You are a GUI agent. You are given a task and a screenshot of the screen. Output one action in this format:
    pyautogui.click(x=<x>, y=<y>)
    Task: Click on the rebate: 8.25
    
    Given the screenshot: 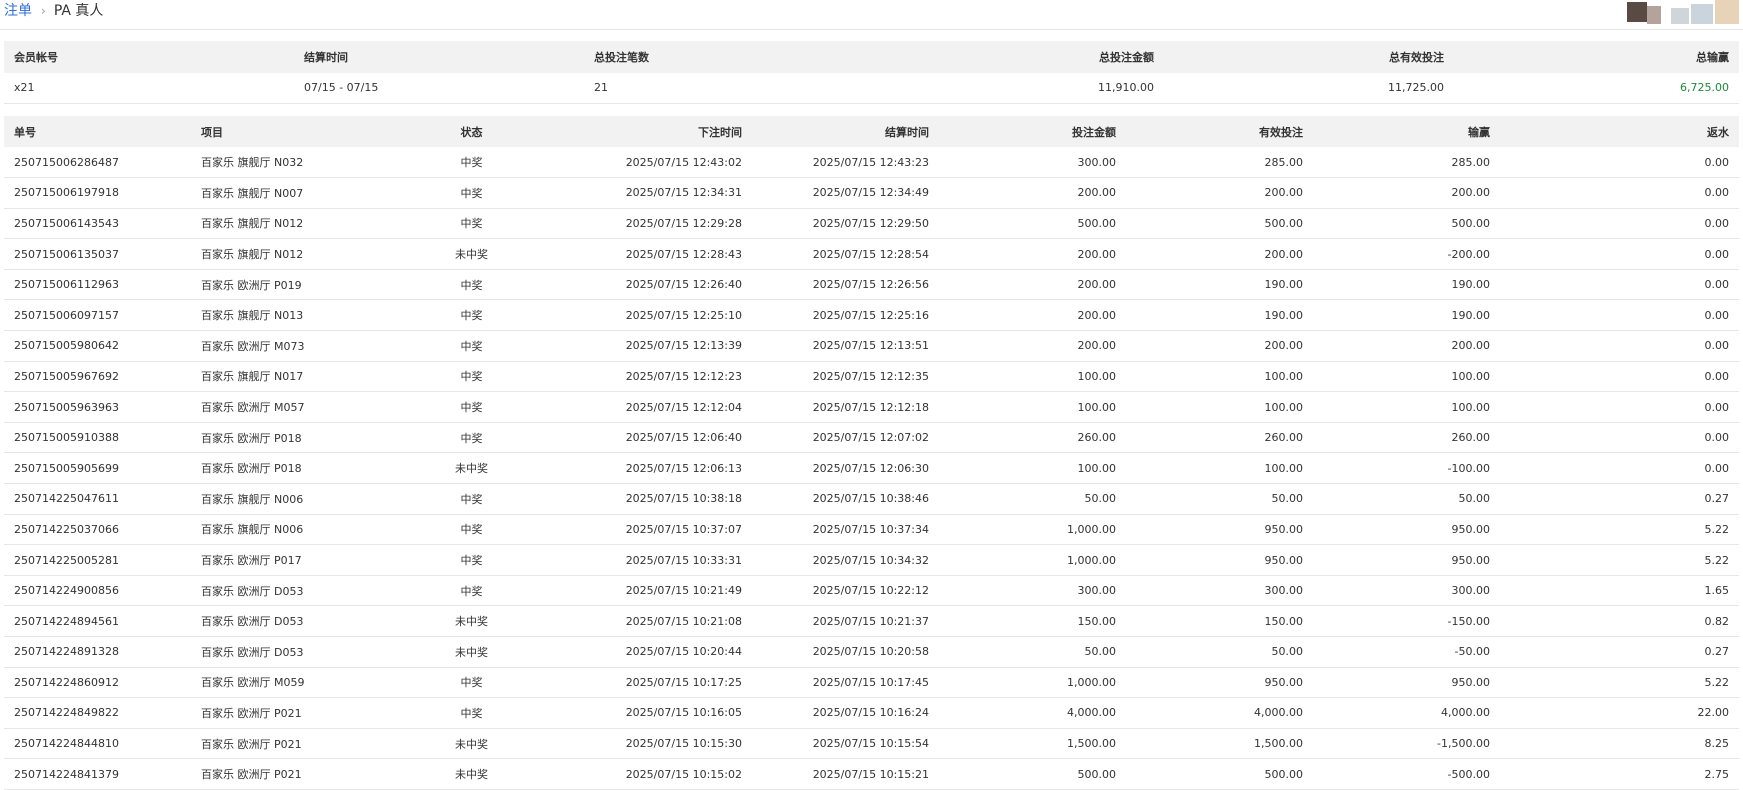 What is the action you would take?
    pyautogui.click(x=1619, y=744)
    